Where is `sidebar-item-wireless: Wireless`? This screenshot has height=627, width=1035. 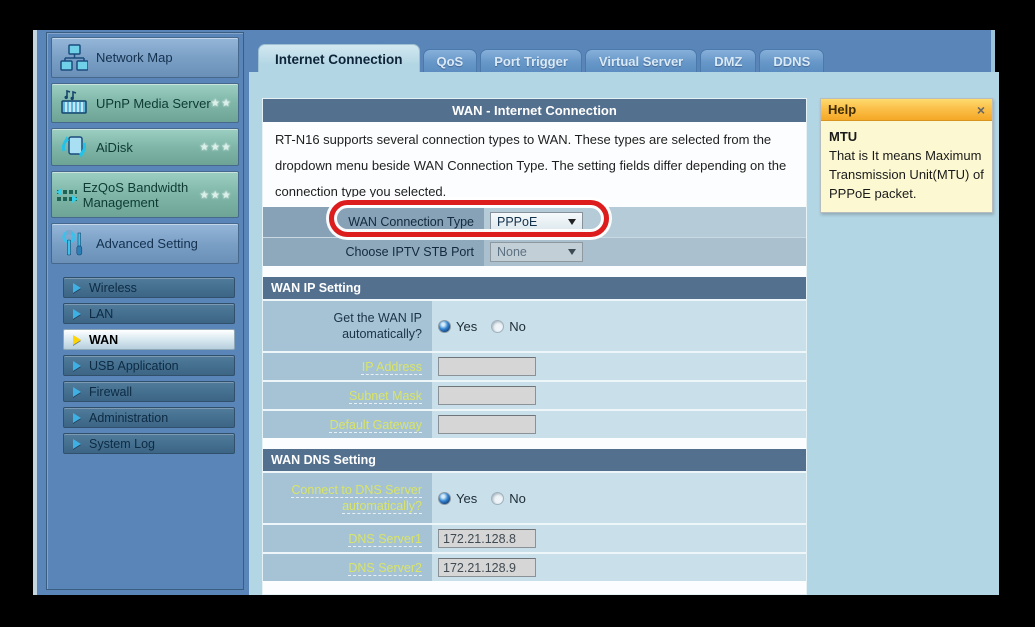
sidebar-item-wireless: Wireless is located at coordinates (149, 287).